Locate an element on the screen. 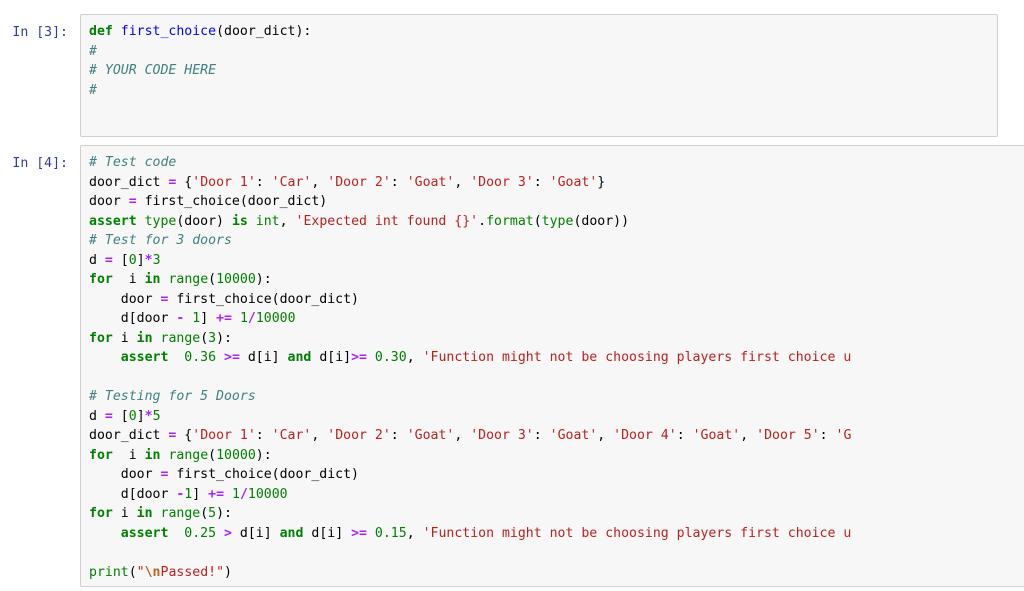 The width and height of the screenshot is (1024, 591). code-line: def first_choice(door_dict): is located at coordinates (541, 32).